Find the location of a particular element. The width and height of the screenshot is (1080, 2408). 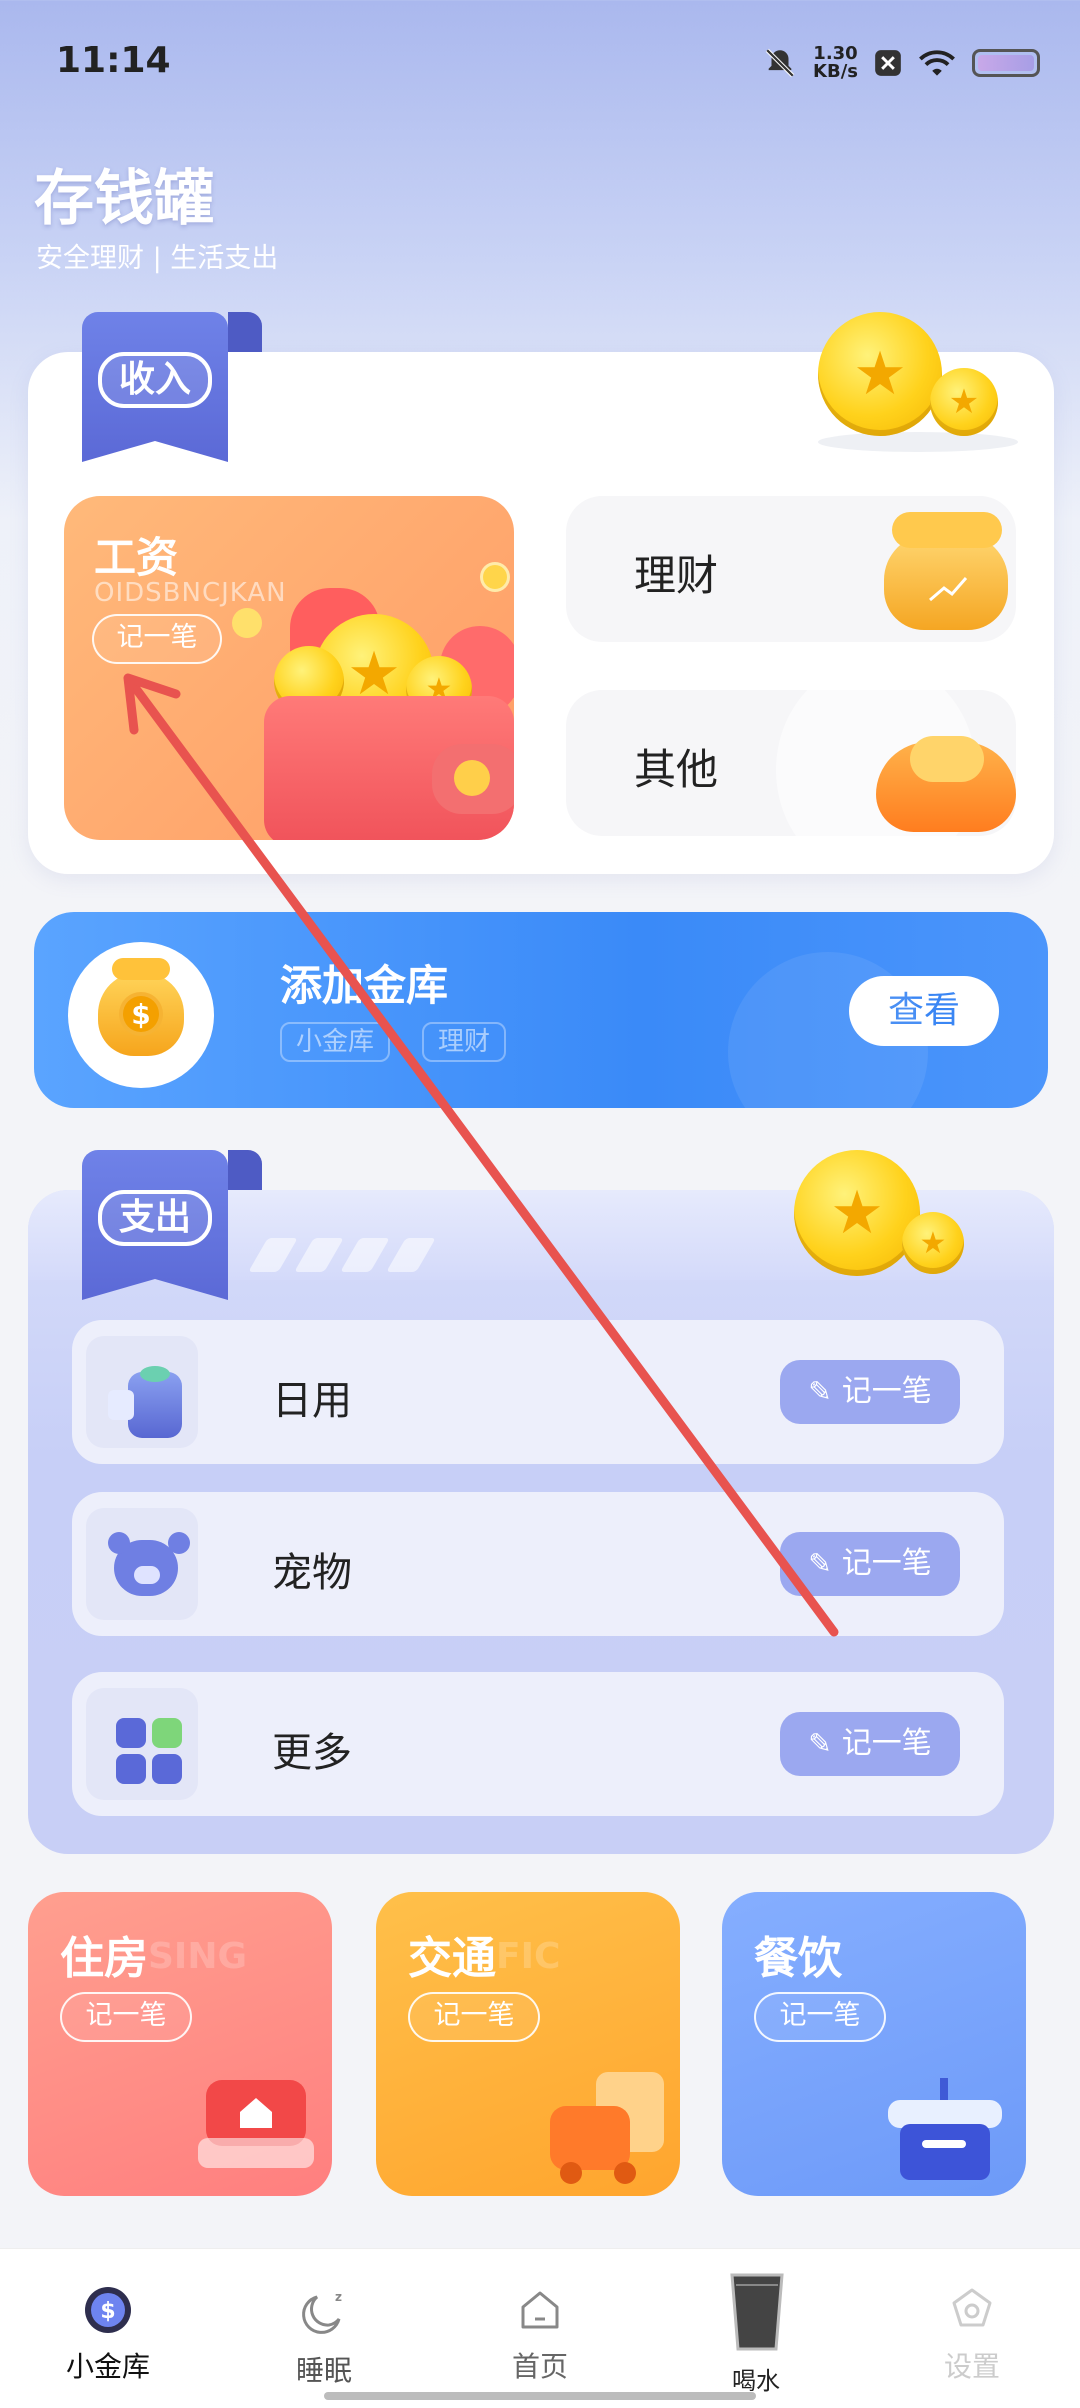

income-badge-label: 收入 is located at coordinates (155, 380).